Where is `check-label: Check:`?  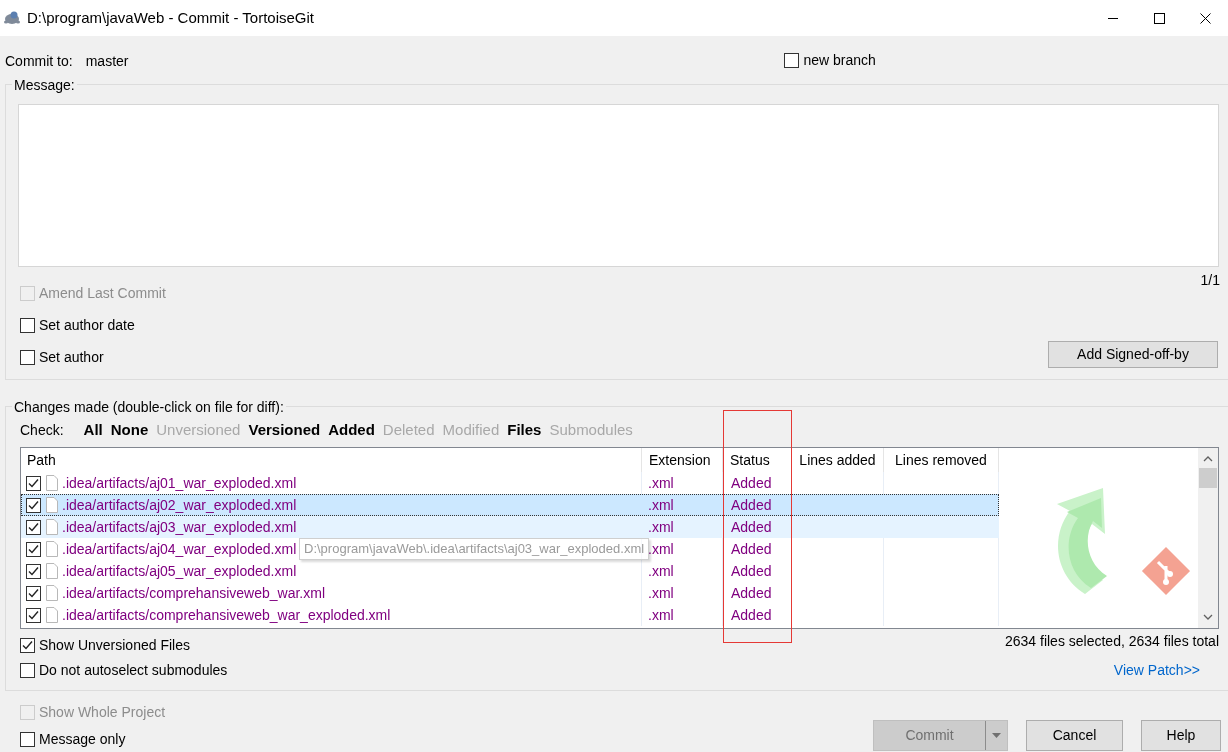
check-label: Check: is located at coordinates (42, 430).